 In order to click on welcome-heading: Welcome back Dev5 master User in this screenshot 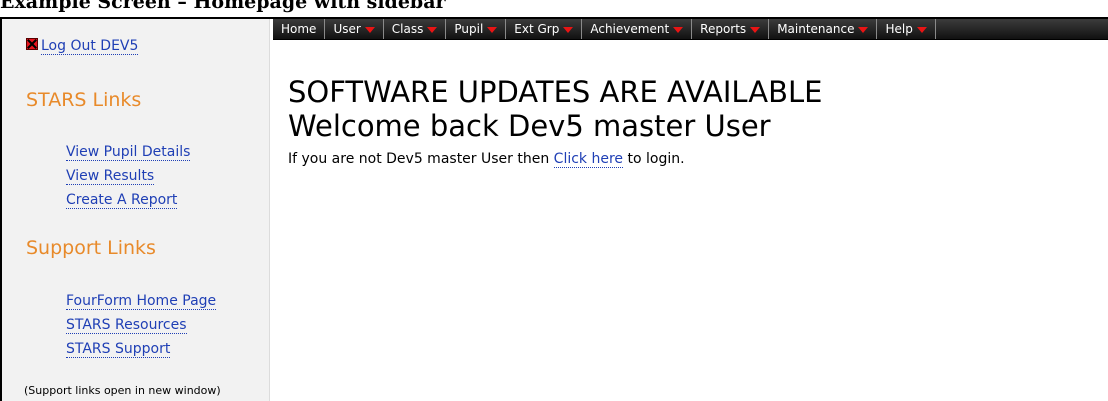, I will do `click(529, 126)`.